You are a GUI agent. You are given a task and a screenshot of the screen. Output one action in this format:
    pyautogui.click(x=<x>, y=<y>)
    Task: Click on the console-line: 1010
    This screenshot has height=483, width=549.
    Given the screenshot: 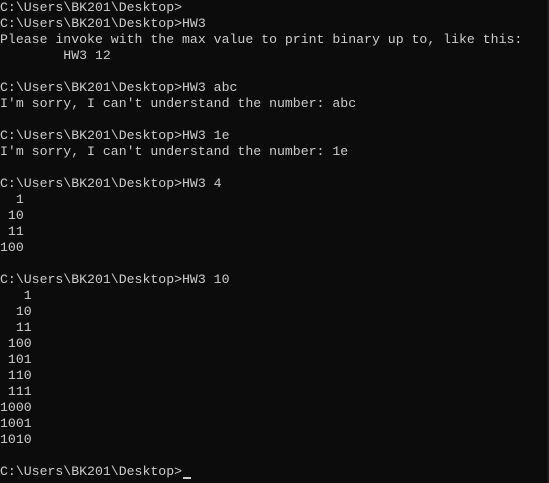 What is the action you would take?
    pyautogui.click(x=16, y=439)
    